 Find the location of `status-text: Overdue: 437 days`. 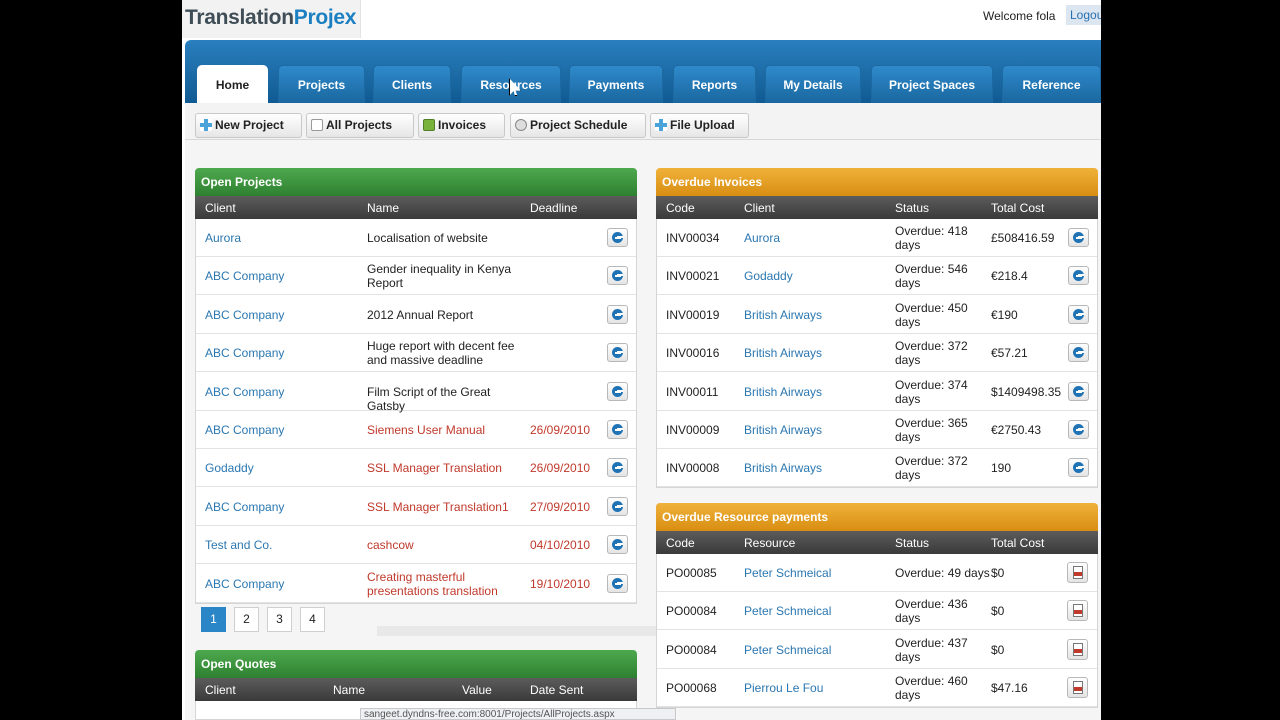

status-text: Overdue: 437 days is located at coordinates (931, 649).